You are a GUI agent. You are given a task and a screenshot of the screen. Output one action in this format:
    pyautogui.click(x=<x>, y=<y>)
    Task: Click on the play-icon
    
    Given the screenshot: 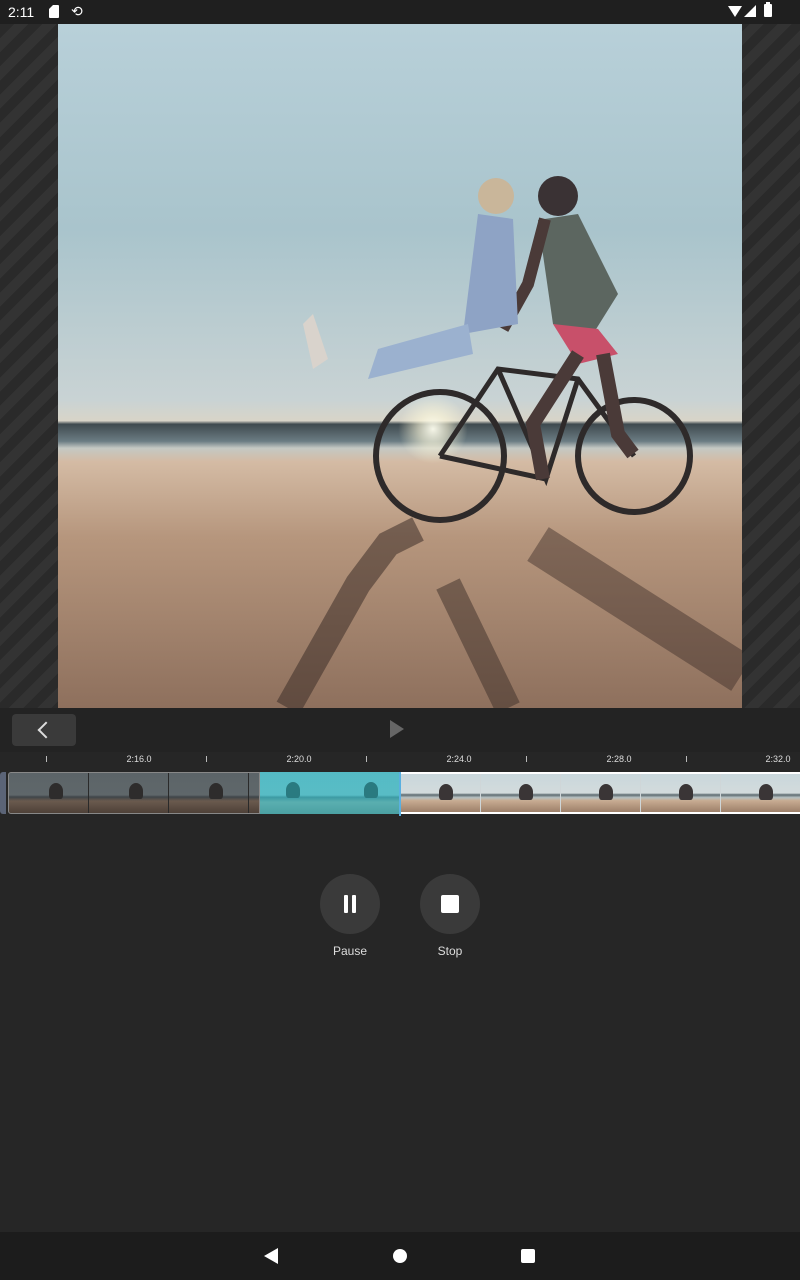 What is the action you would take?
    pyautogui.click(x=397, y=729)
    